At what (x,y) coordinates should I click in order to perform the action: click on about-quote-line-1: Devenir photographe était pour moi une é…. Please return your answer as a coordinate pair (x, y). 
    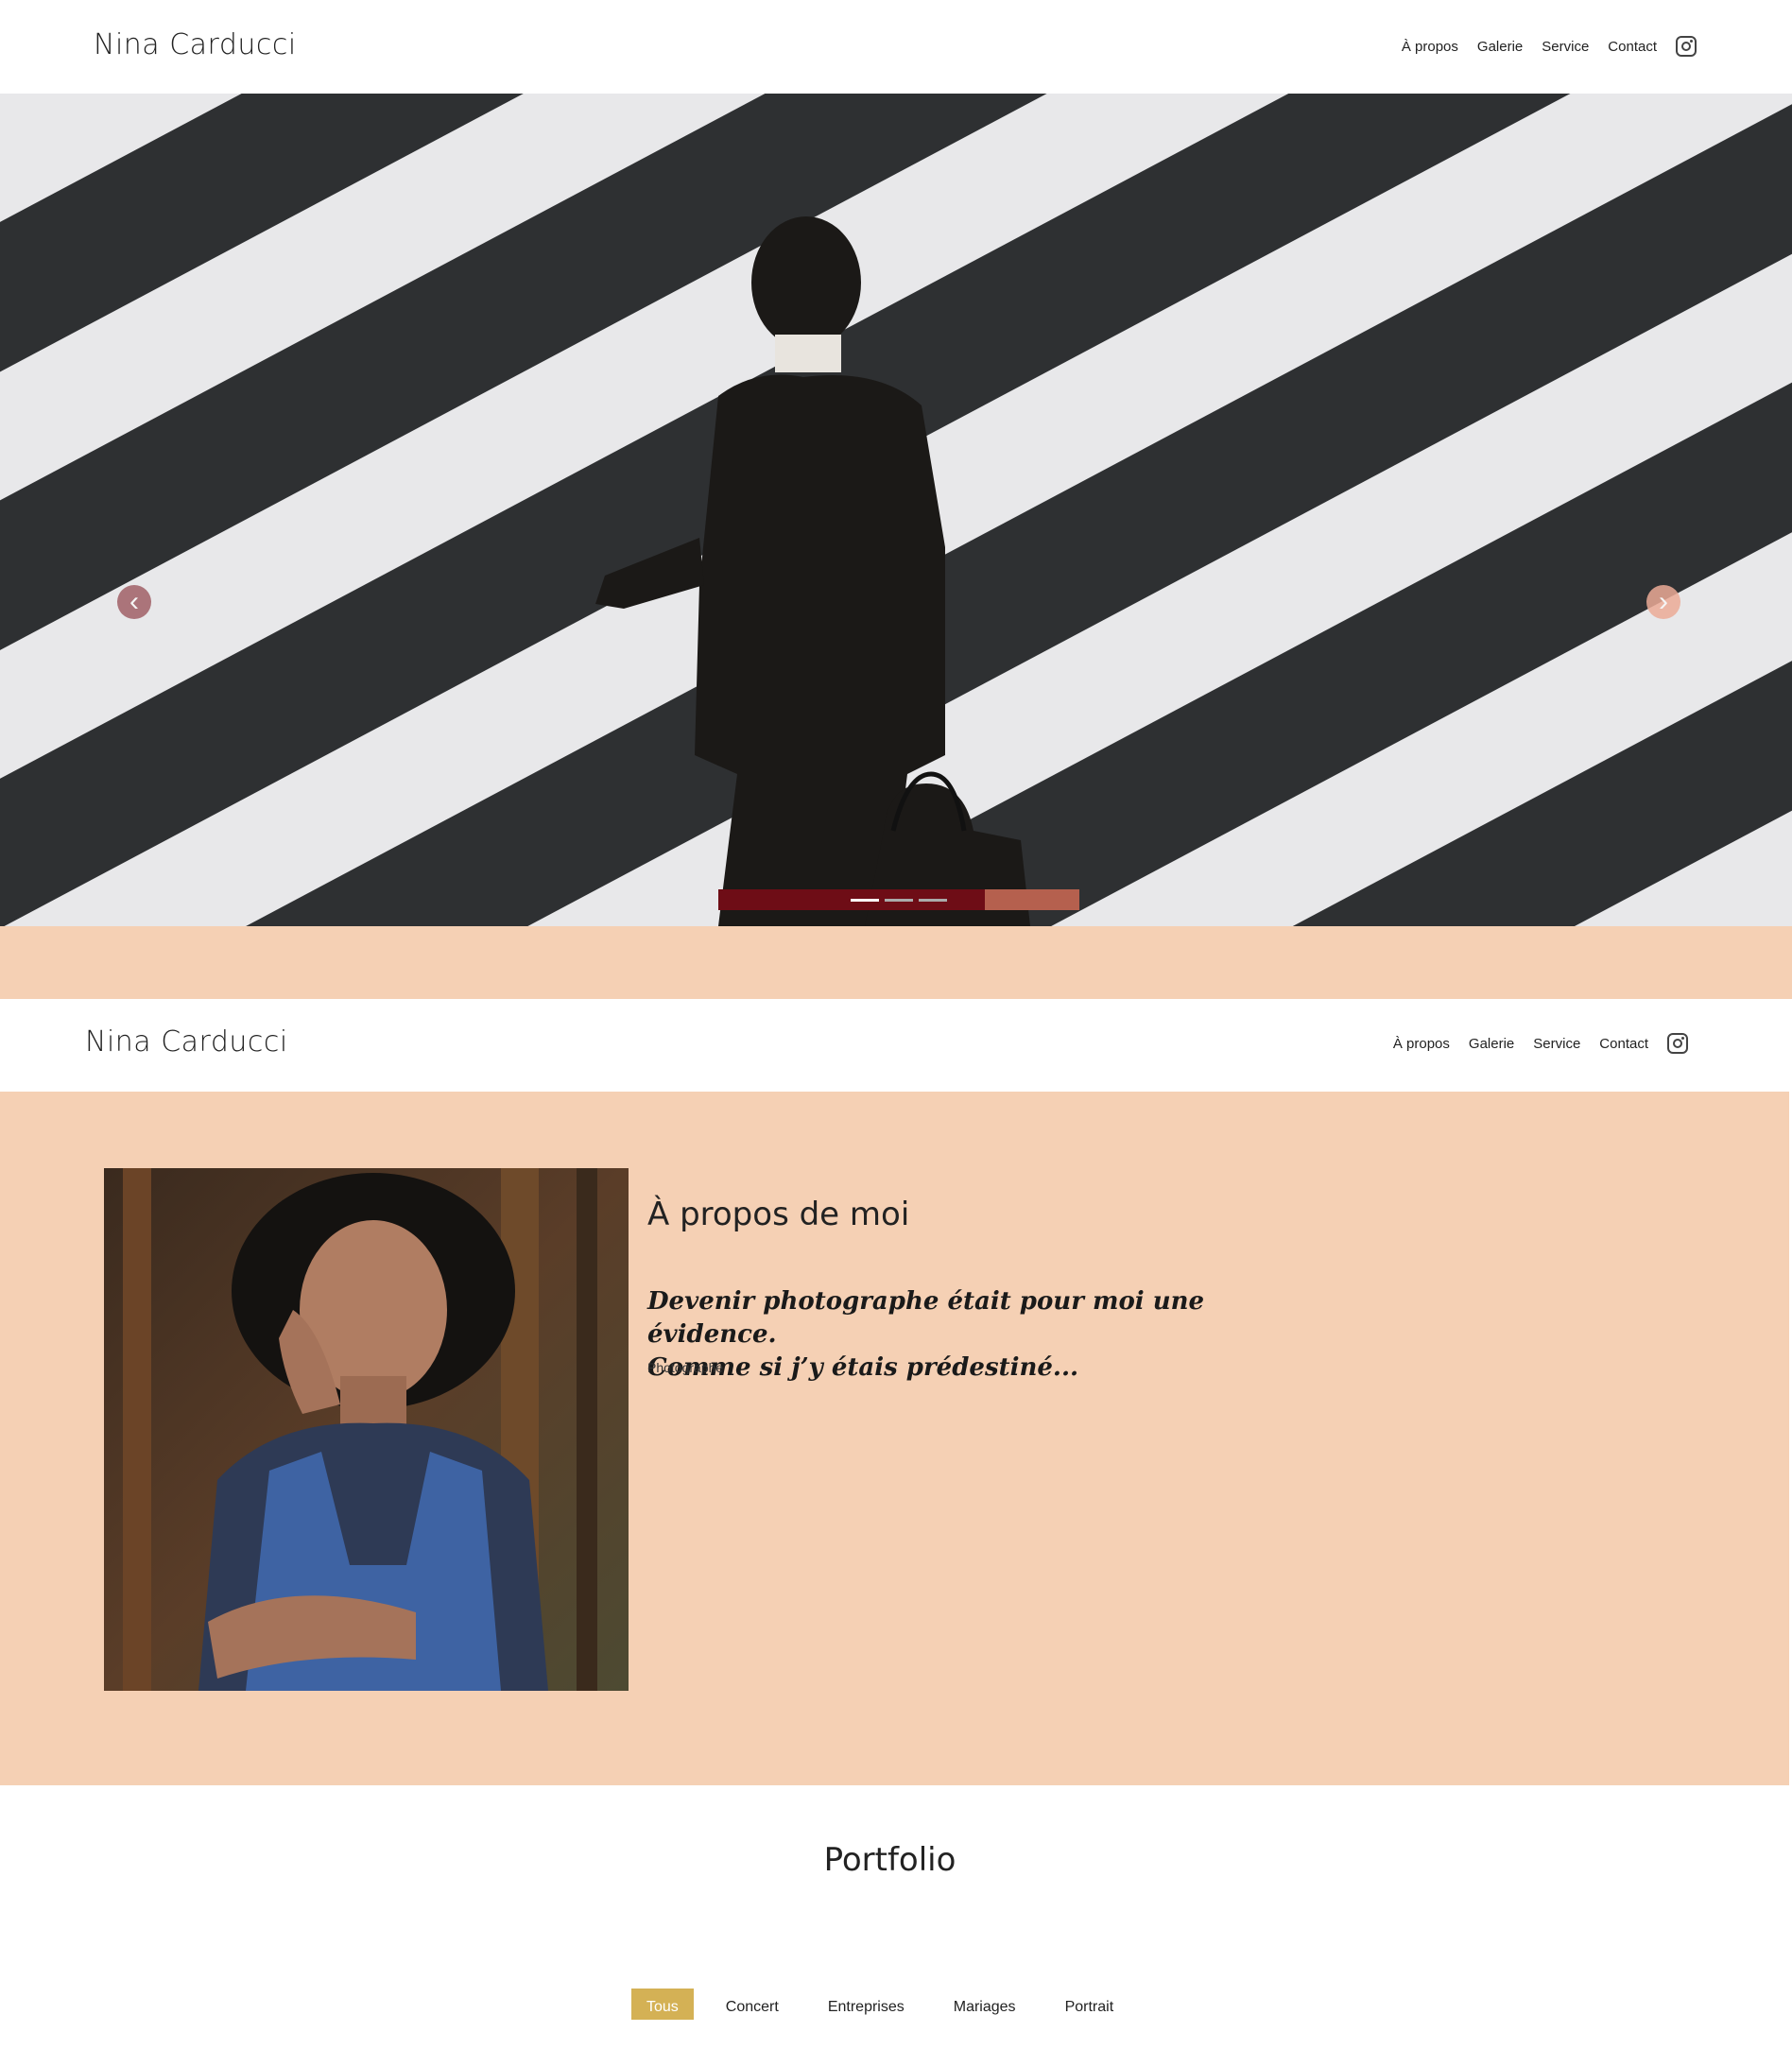
    Looking at the image, I should click on (926, 1318).